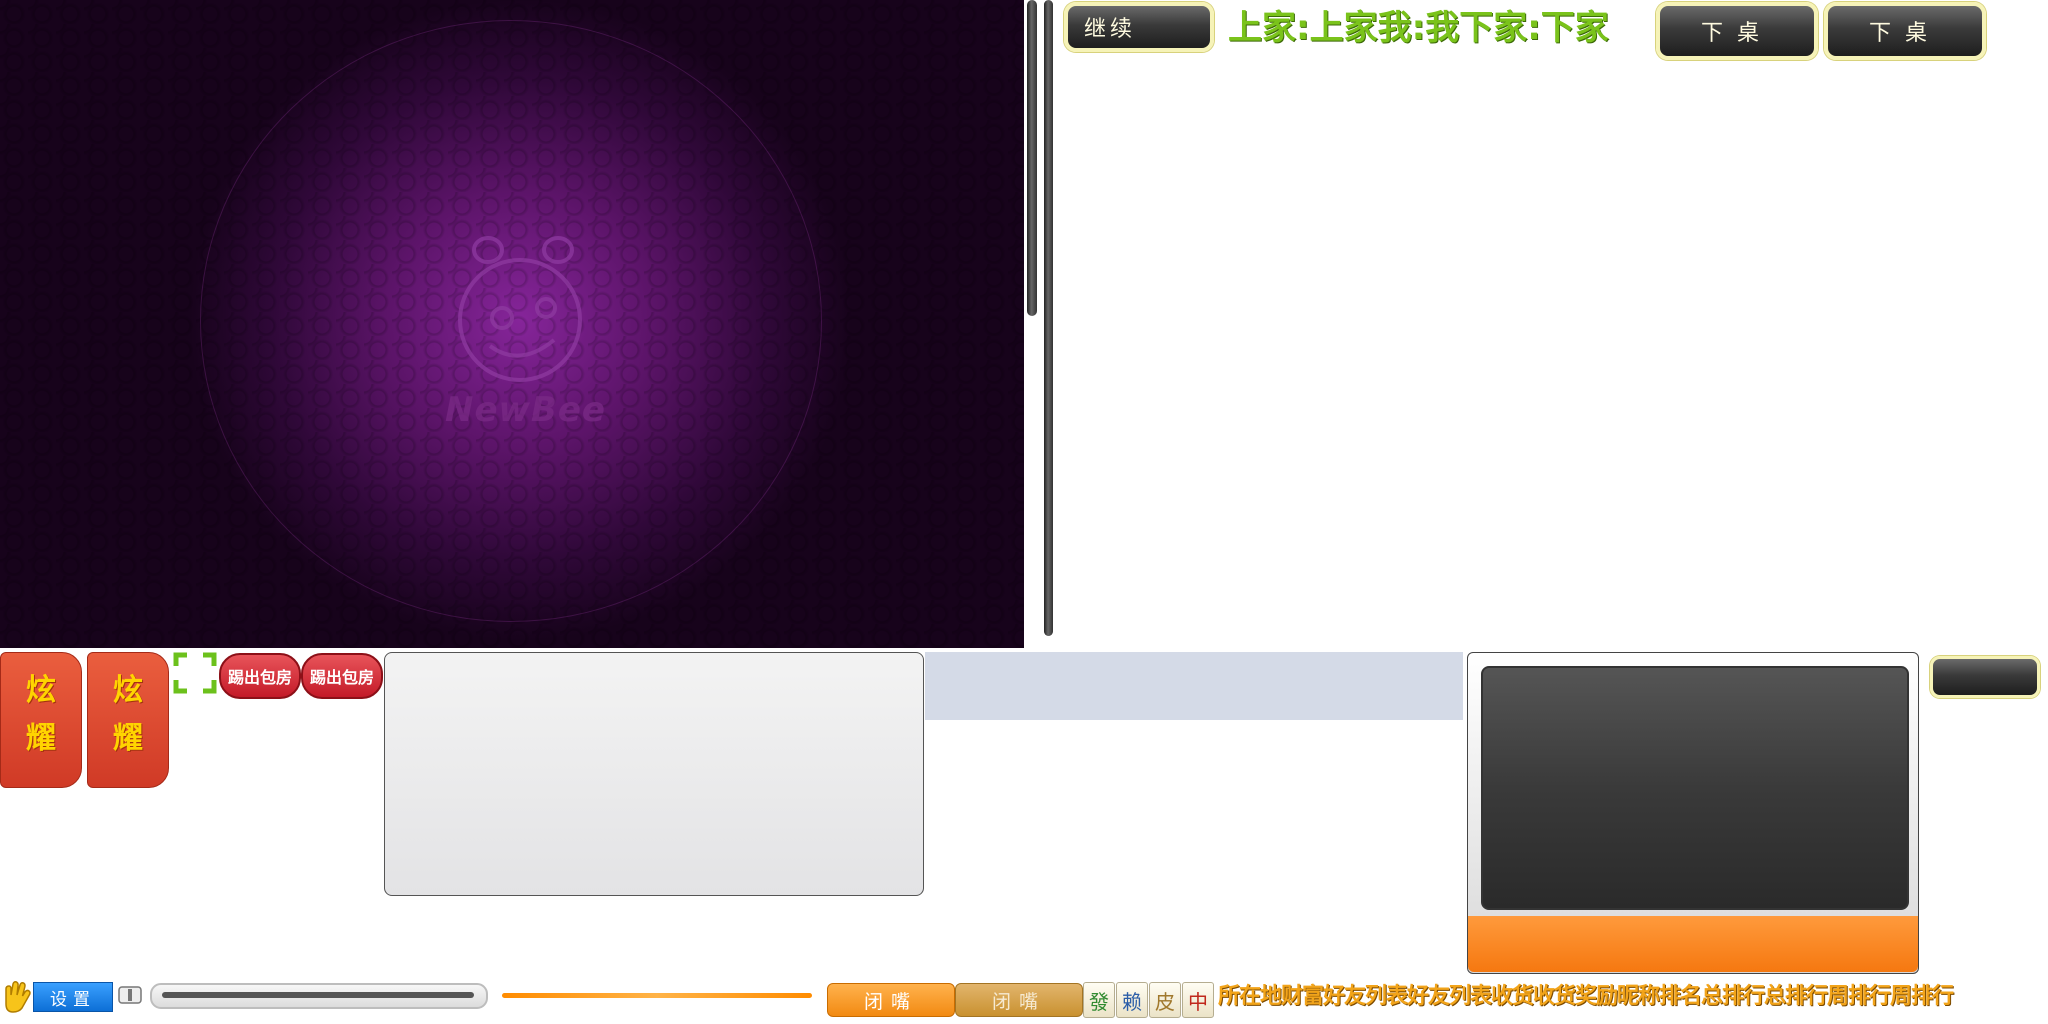 This screenshot has height=1024, width=2048. Describe the element at coordinates (654, 774) in the screenshot. I see `chat-panel` at that location.